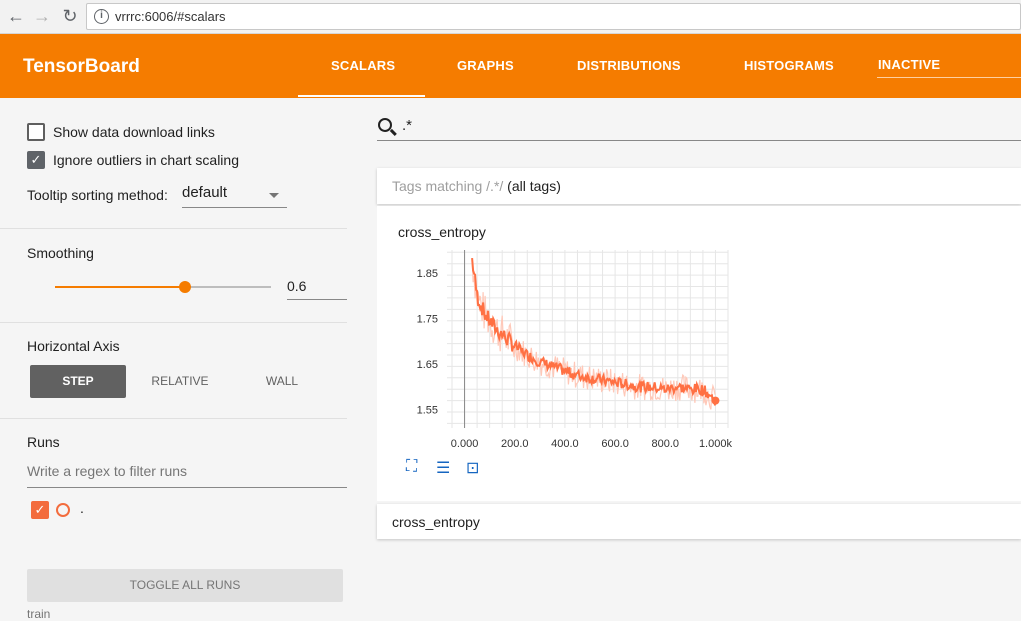  I want to click on x-tick-label: 1.000k, so click(716, 444).